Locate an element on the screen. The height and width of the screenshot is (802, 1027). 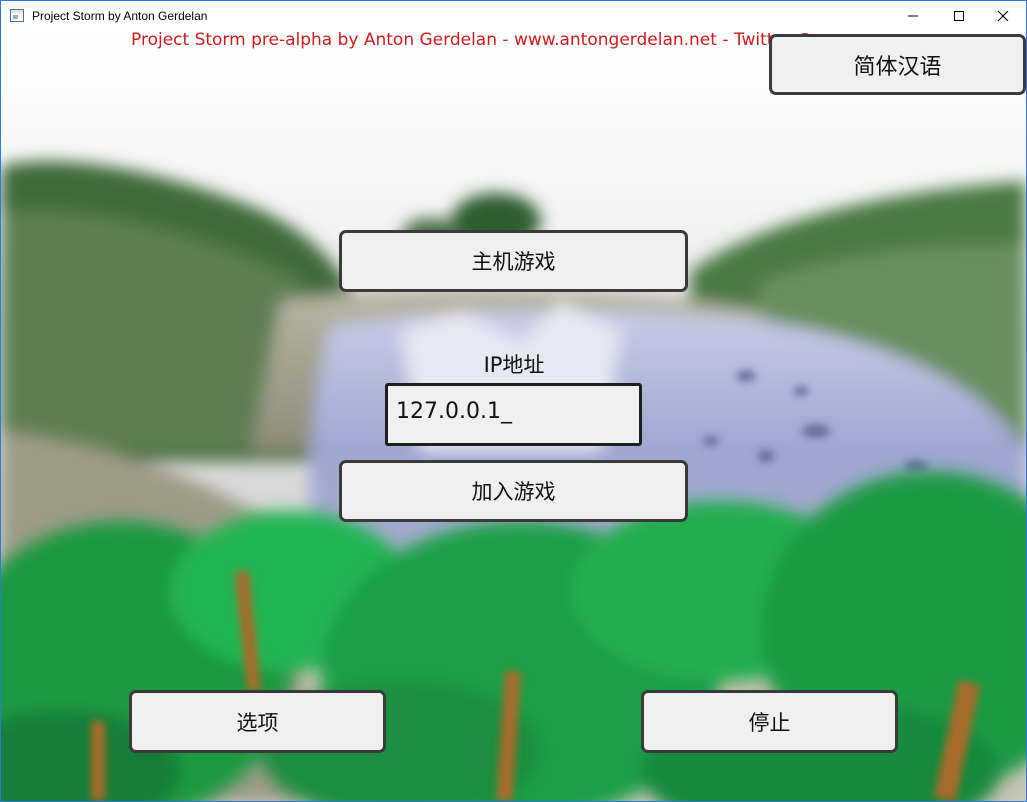
quit-button: 停止 is located at coordinates (769, 721).